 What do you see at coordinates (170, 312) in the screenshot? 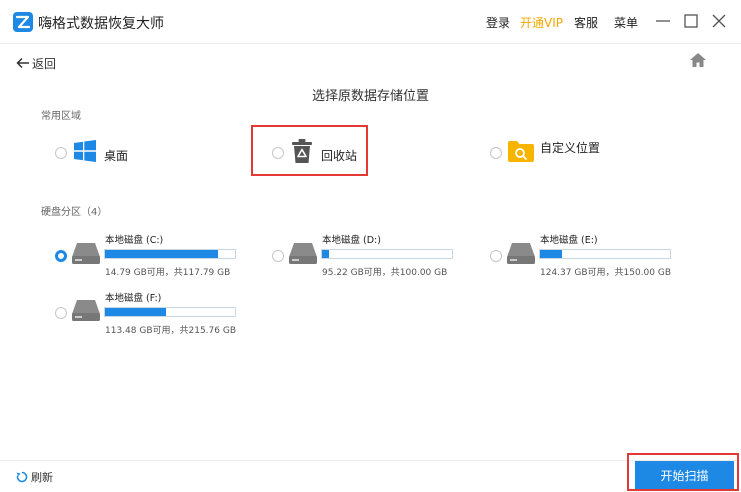
I see `drive-f-usage-bar` at bounding box center [170, 312].